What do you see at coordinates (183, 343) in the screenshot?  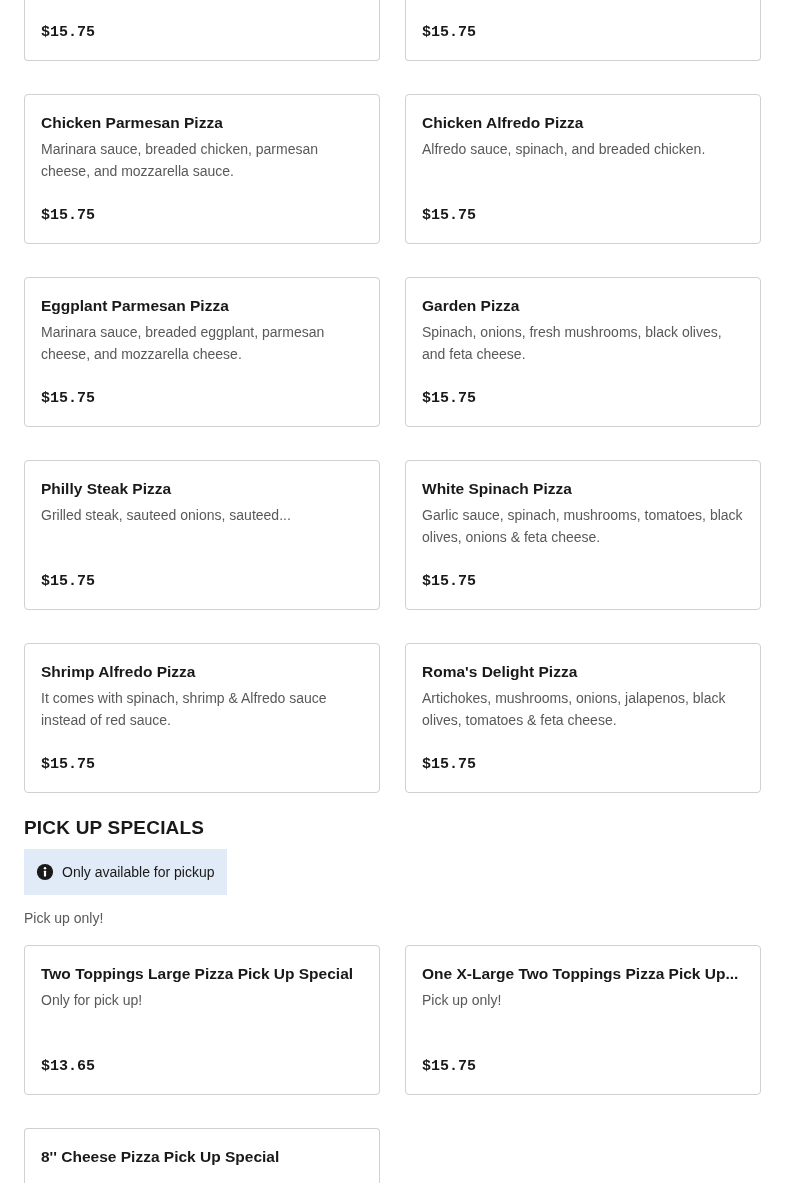 I see `item-description: Marinara sauce, breaded eggplant, parmesan cheese, and mozzarella cheese.` at bounding box center [183, 343].